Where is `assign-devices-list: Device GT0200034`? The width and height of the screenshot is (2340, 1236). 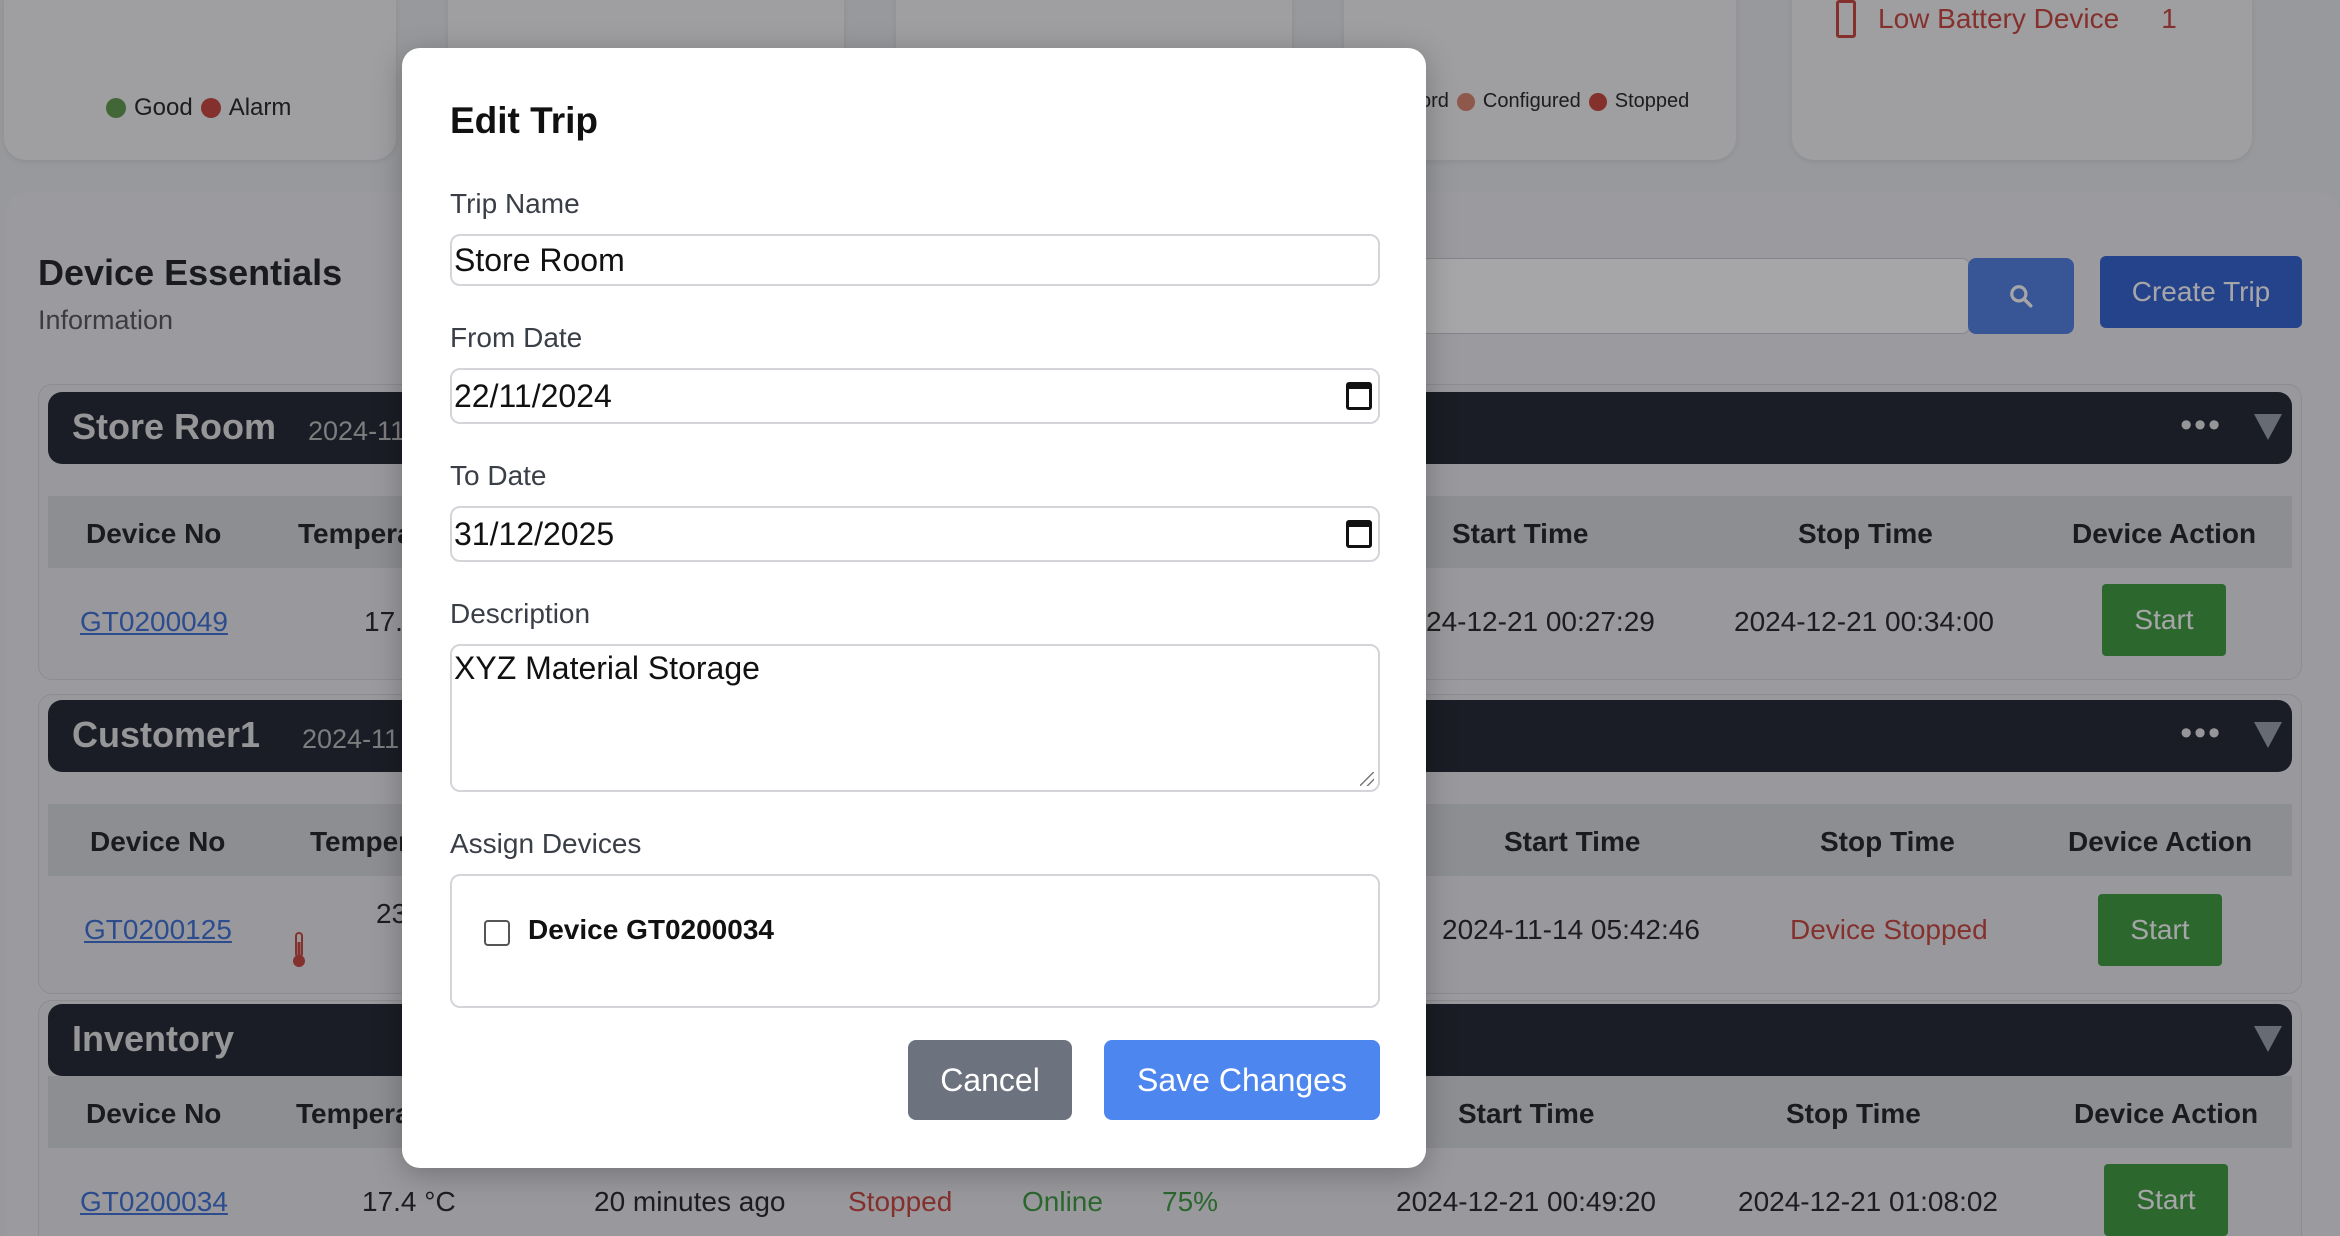 assign-devices-list: Device GT0200034 is located at coordinates (915, 941).